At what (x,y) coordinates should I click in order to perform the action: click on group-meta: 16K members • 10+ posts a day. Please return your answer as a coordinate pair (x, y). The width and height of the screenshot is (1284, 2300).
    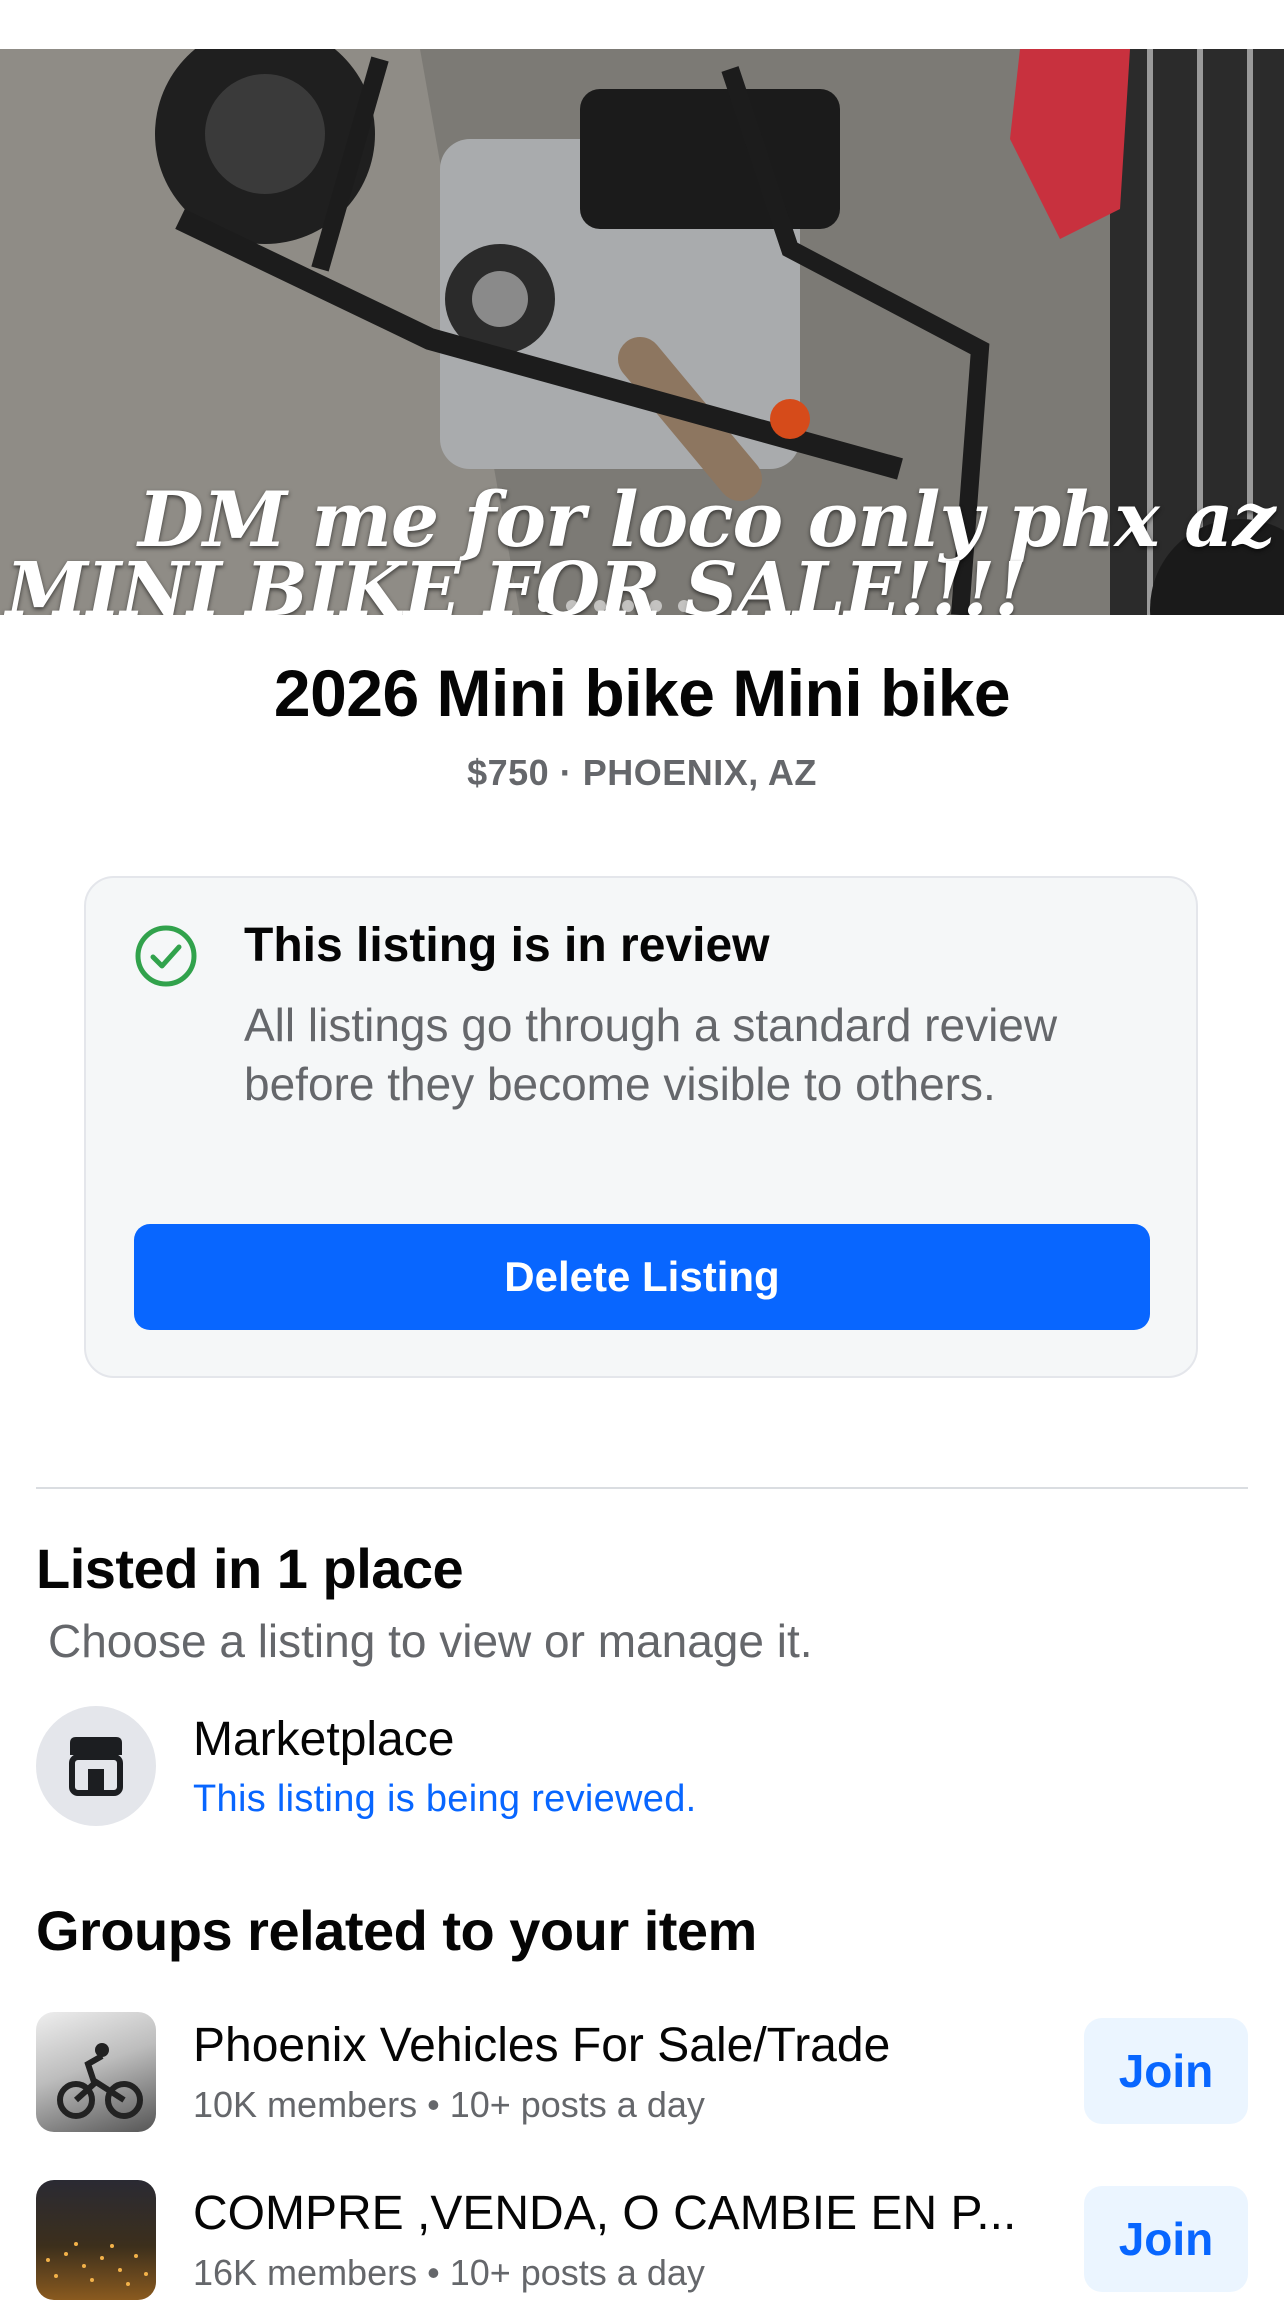
    Looking at the image, I should click on (449, 2272).